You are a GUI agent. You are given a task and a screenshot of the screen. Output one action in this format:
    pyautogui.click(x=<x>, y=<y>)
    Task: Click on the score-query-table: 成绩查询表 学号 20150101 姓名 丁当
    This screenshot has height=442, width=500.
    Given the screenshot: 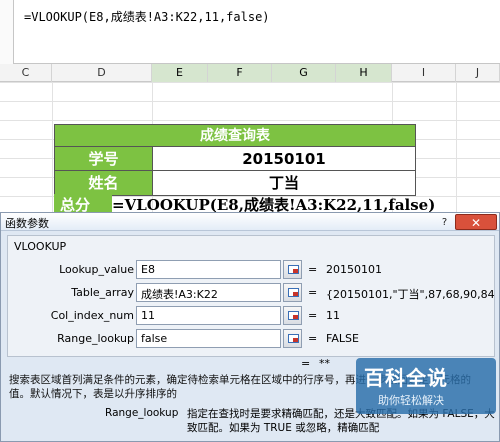 What is the action you would take?
    pyautogui.click(x=235, y=160)
    